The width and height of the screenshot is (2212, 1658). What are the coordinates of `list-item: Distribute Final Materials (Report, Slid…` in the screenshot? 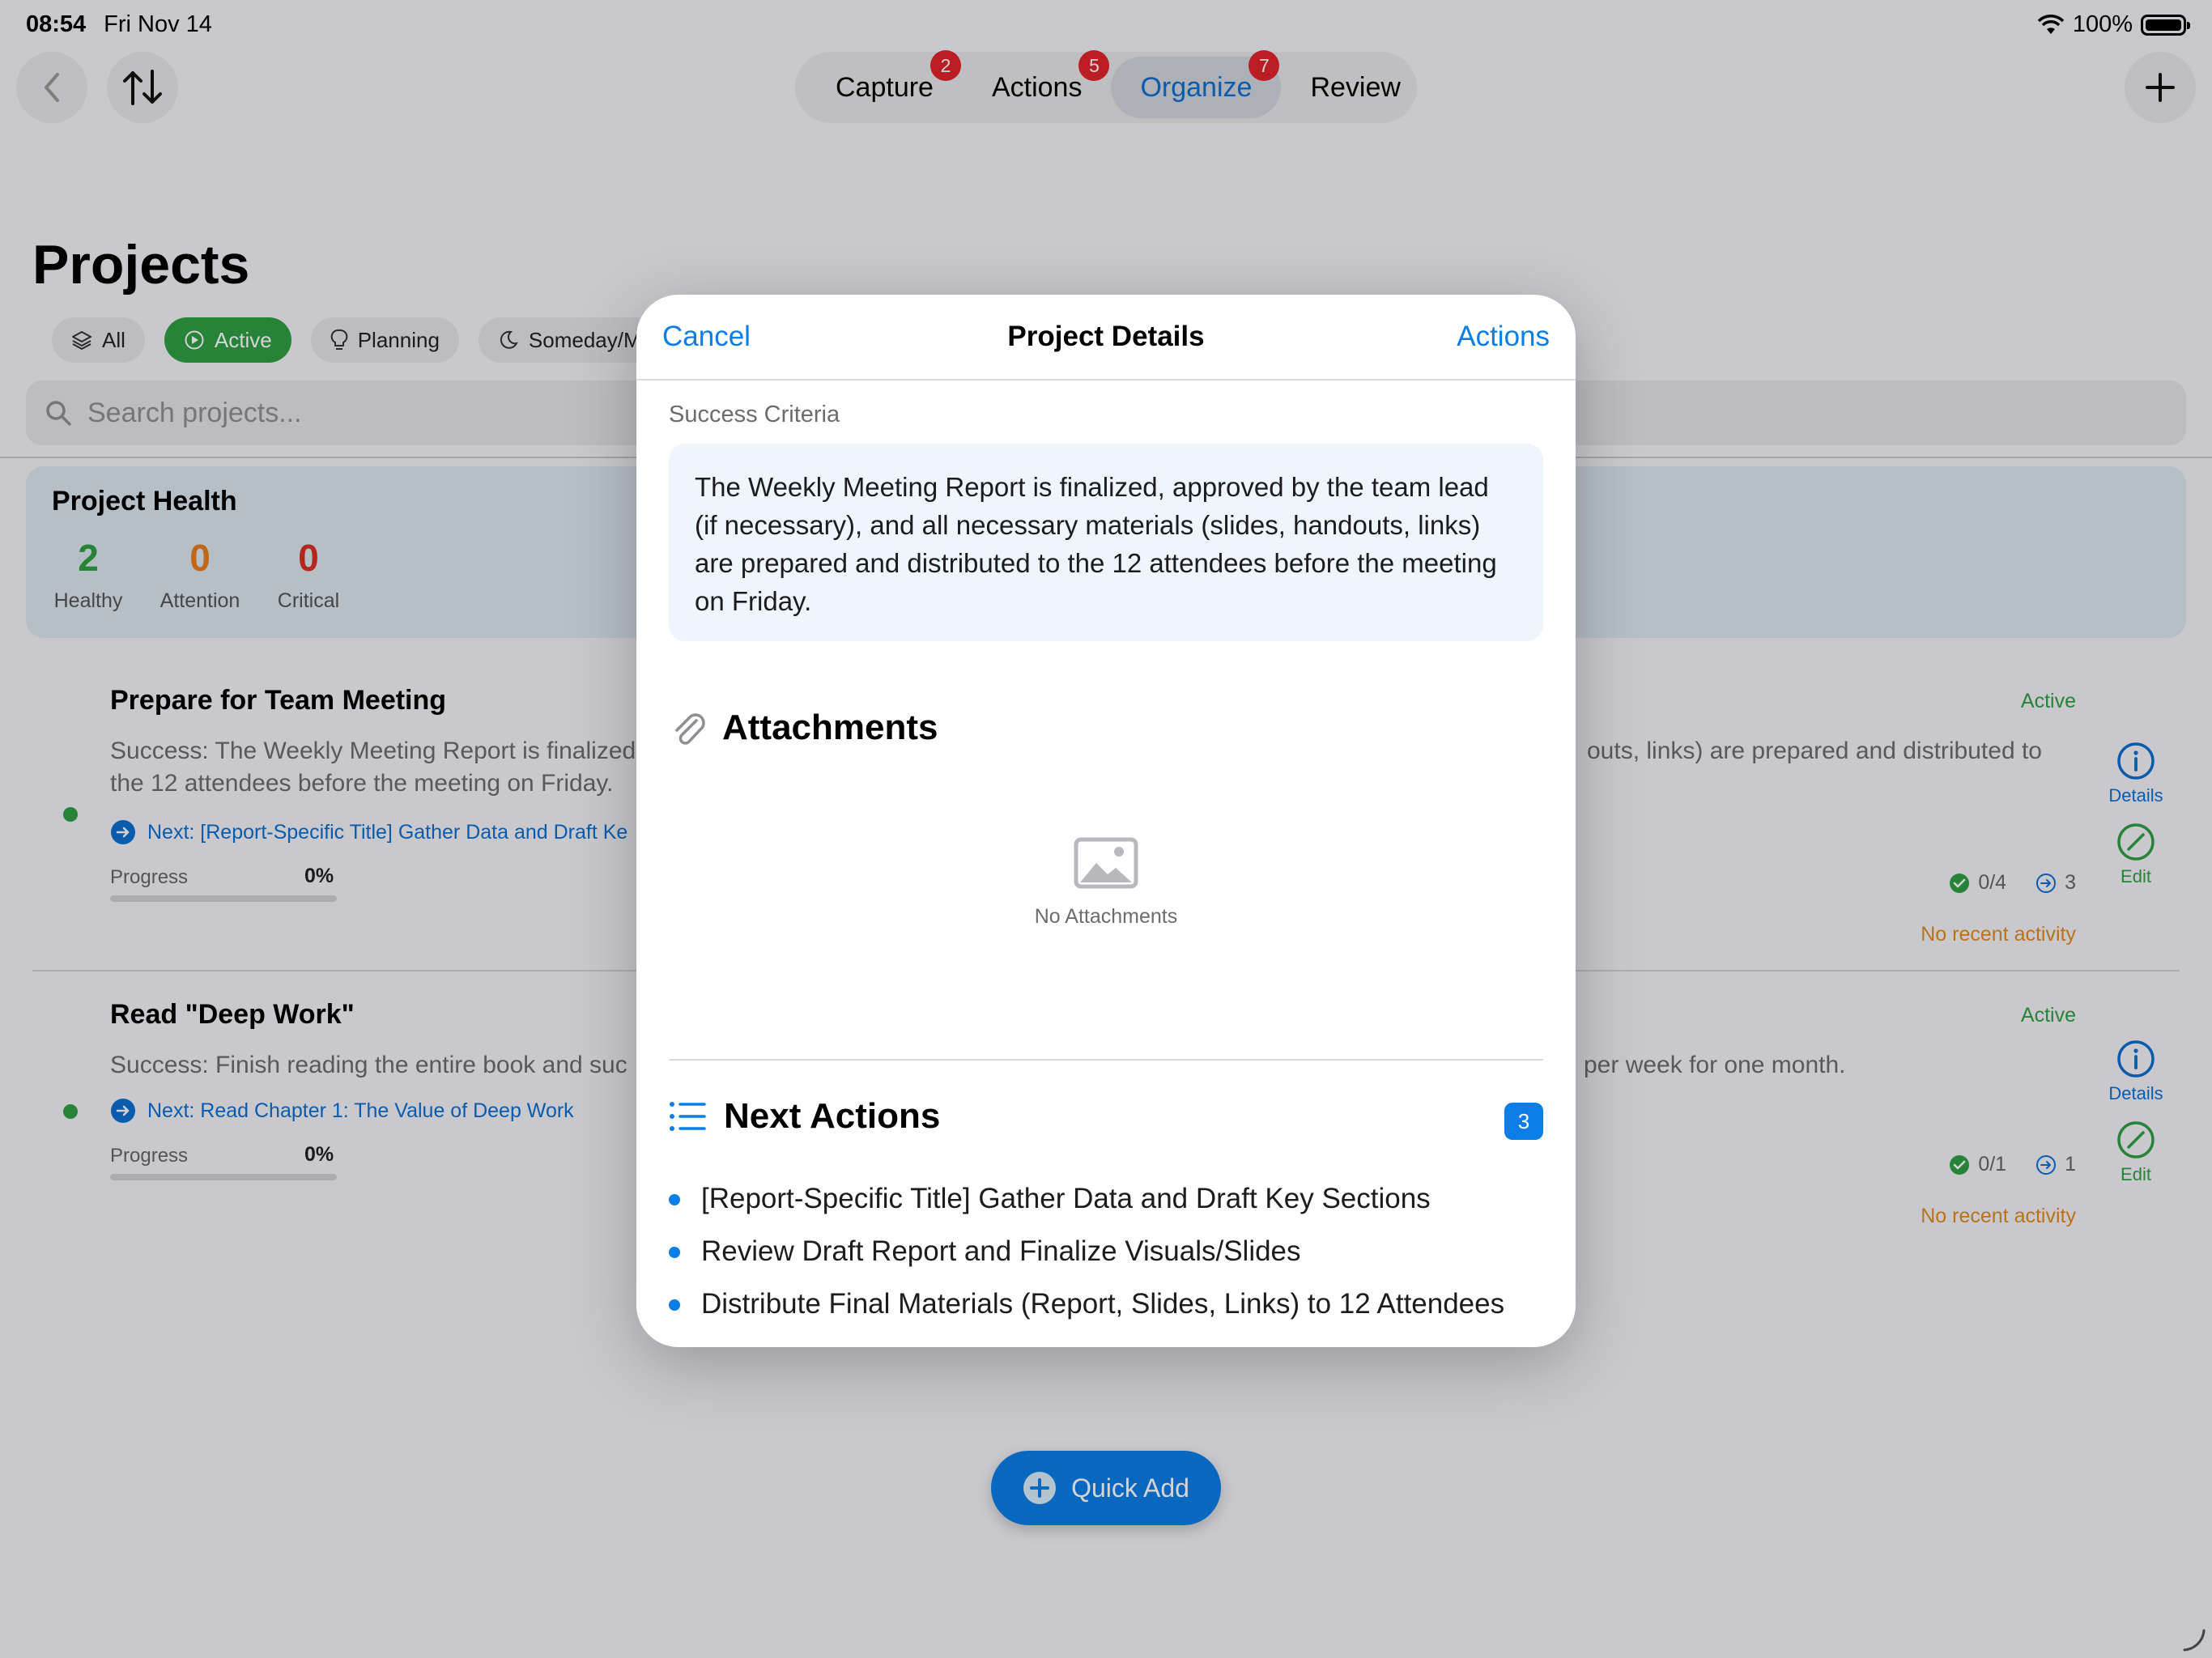 It's located at (1106, 1304).